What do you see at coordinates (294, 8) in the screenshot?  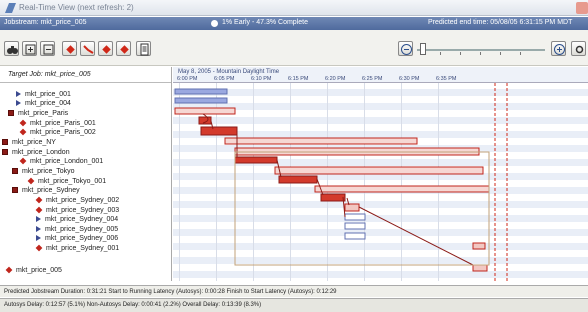 I see `window-titlebar: Real-Time View (next refresh: 2)` at bounding box center [294, 8].